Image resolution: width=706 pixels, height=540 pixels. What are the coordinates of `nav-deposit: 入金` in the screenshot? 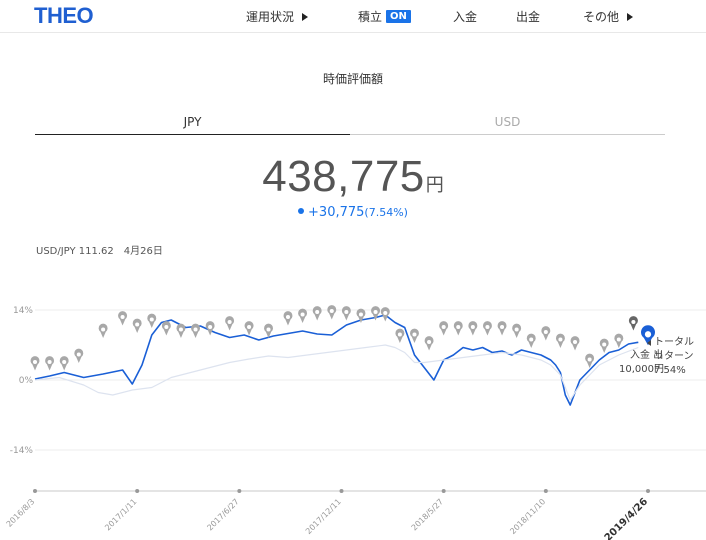 It's located at (465, 16).